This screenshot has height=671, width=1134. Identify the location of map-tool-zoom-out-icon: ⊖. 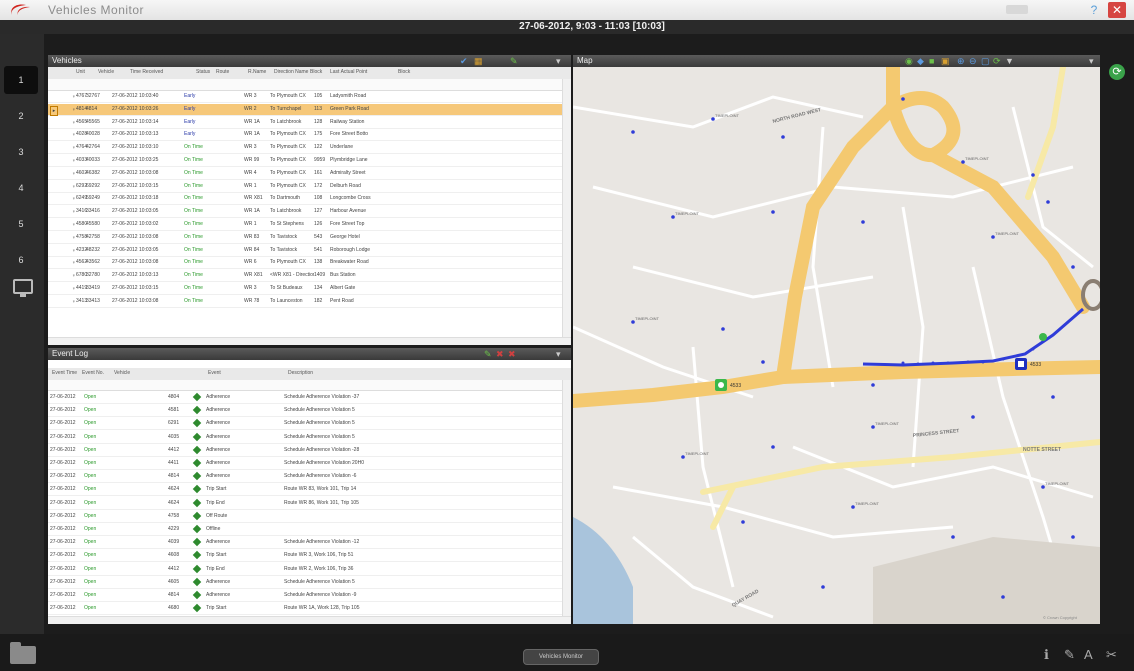
(973, 61).